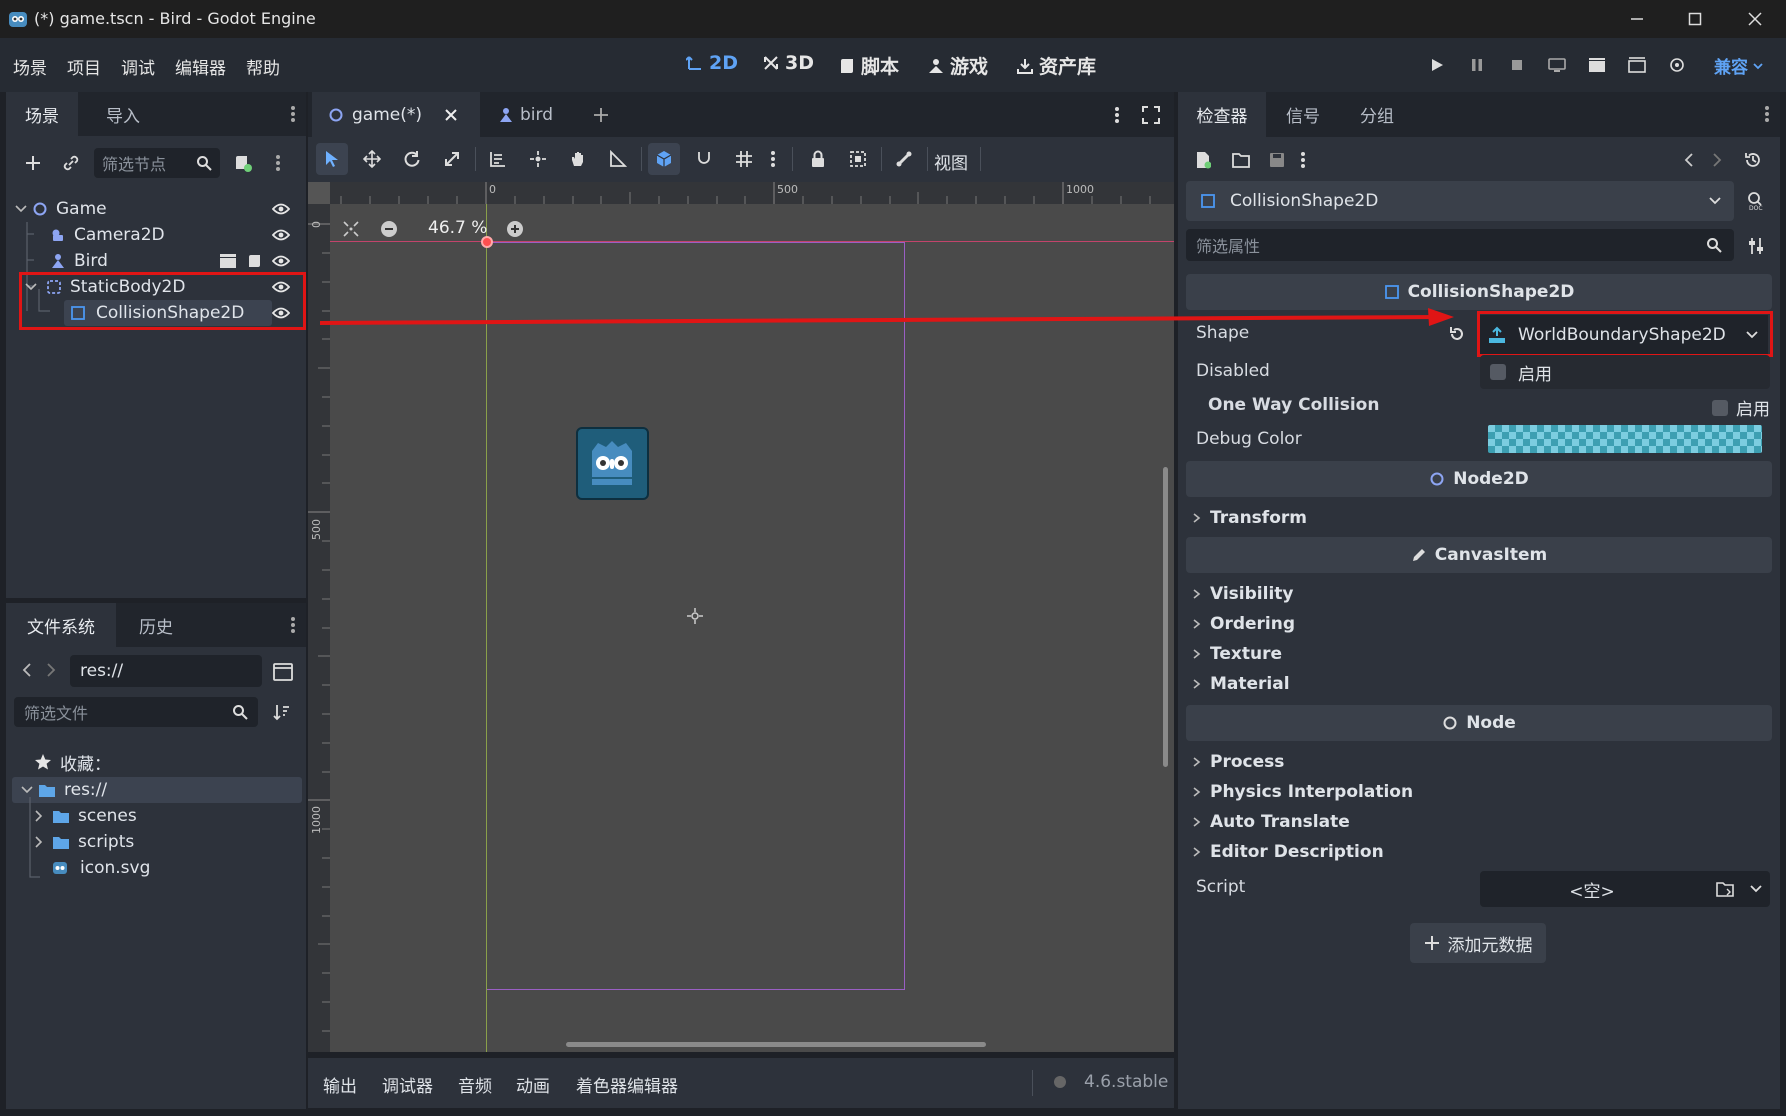  I want to click on oneway-checkbox: 启用, so click(1741, 407).